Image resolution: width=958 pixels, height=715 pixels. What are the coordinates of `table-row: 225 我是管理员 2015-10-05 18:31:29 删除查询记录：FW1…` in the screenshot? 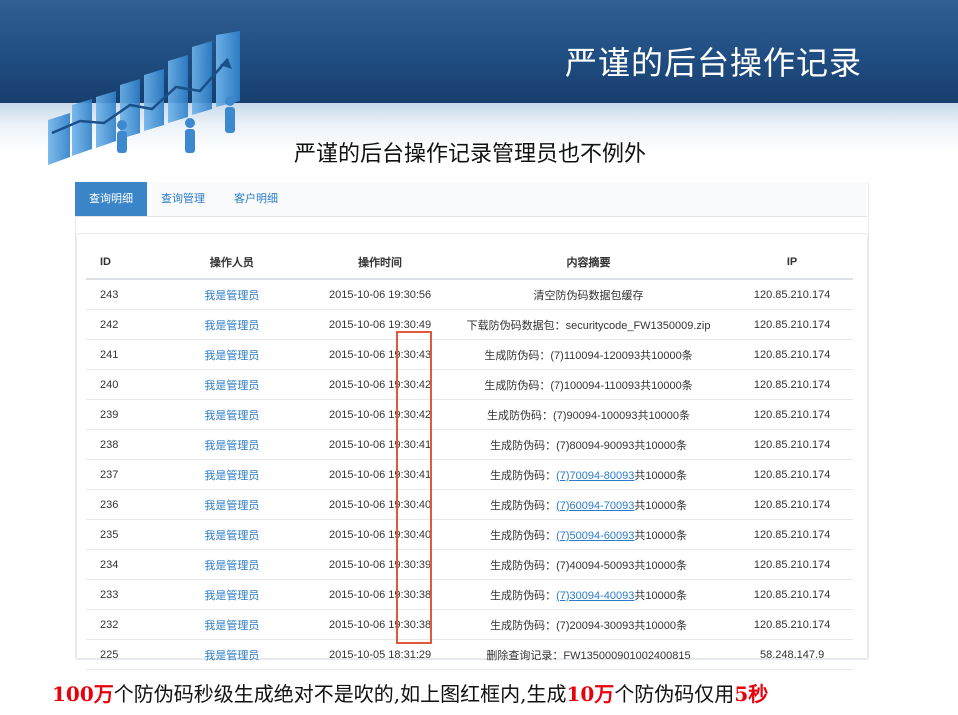 It's located at (469, 654).